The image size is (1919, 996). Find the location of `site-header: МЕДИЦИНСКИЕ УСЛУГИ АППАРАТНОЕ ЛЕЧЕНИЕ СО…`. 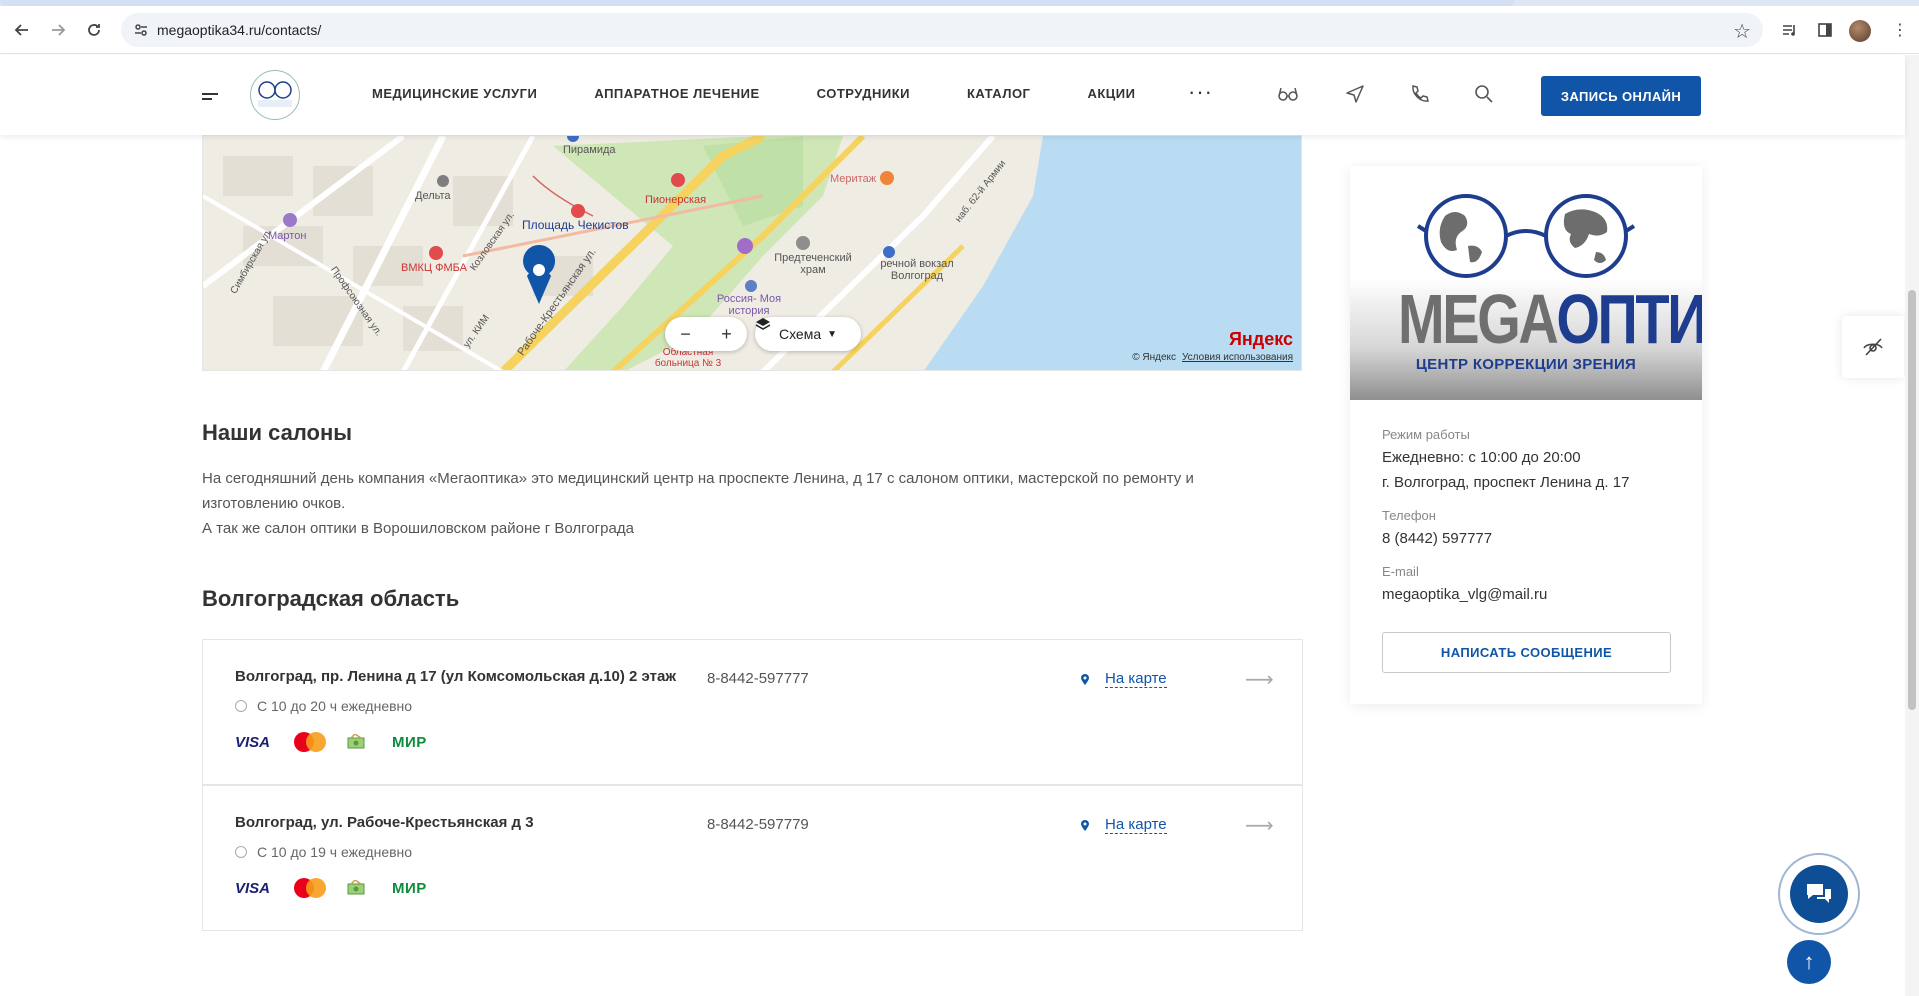

site-header: МЕДИЦИНСКИЕ УСЛУГИ АППАРАТНОЕ ЛЕЧЕНИЕ СО… is located at coordinates (952, 95).